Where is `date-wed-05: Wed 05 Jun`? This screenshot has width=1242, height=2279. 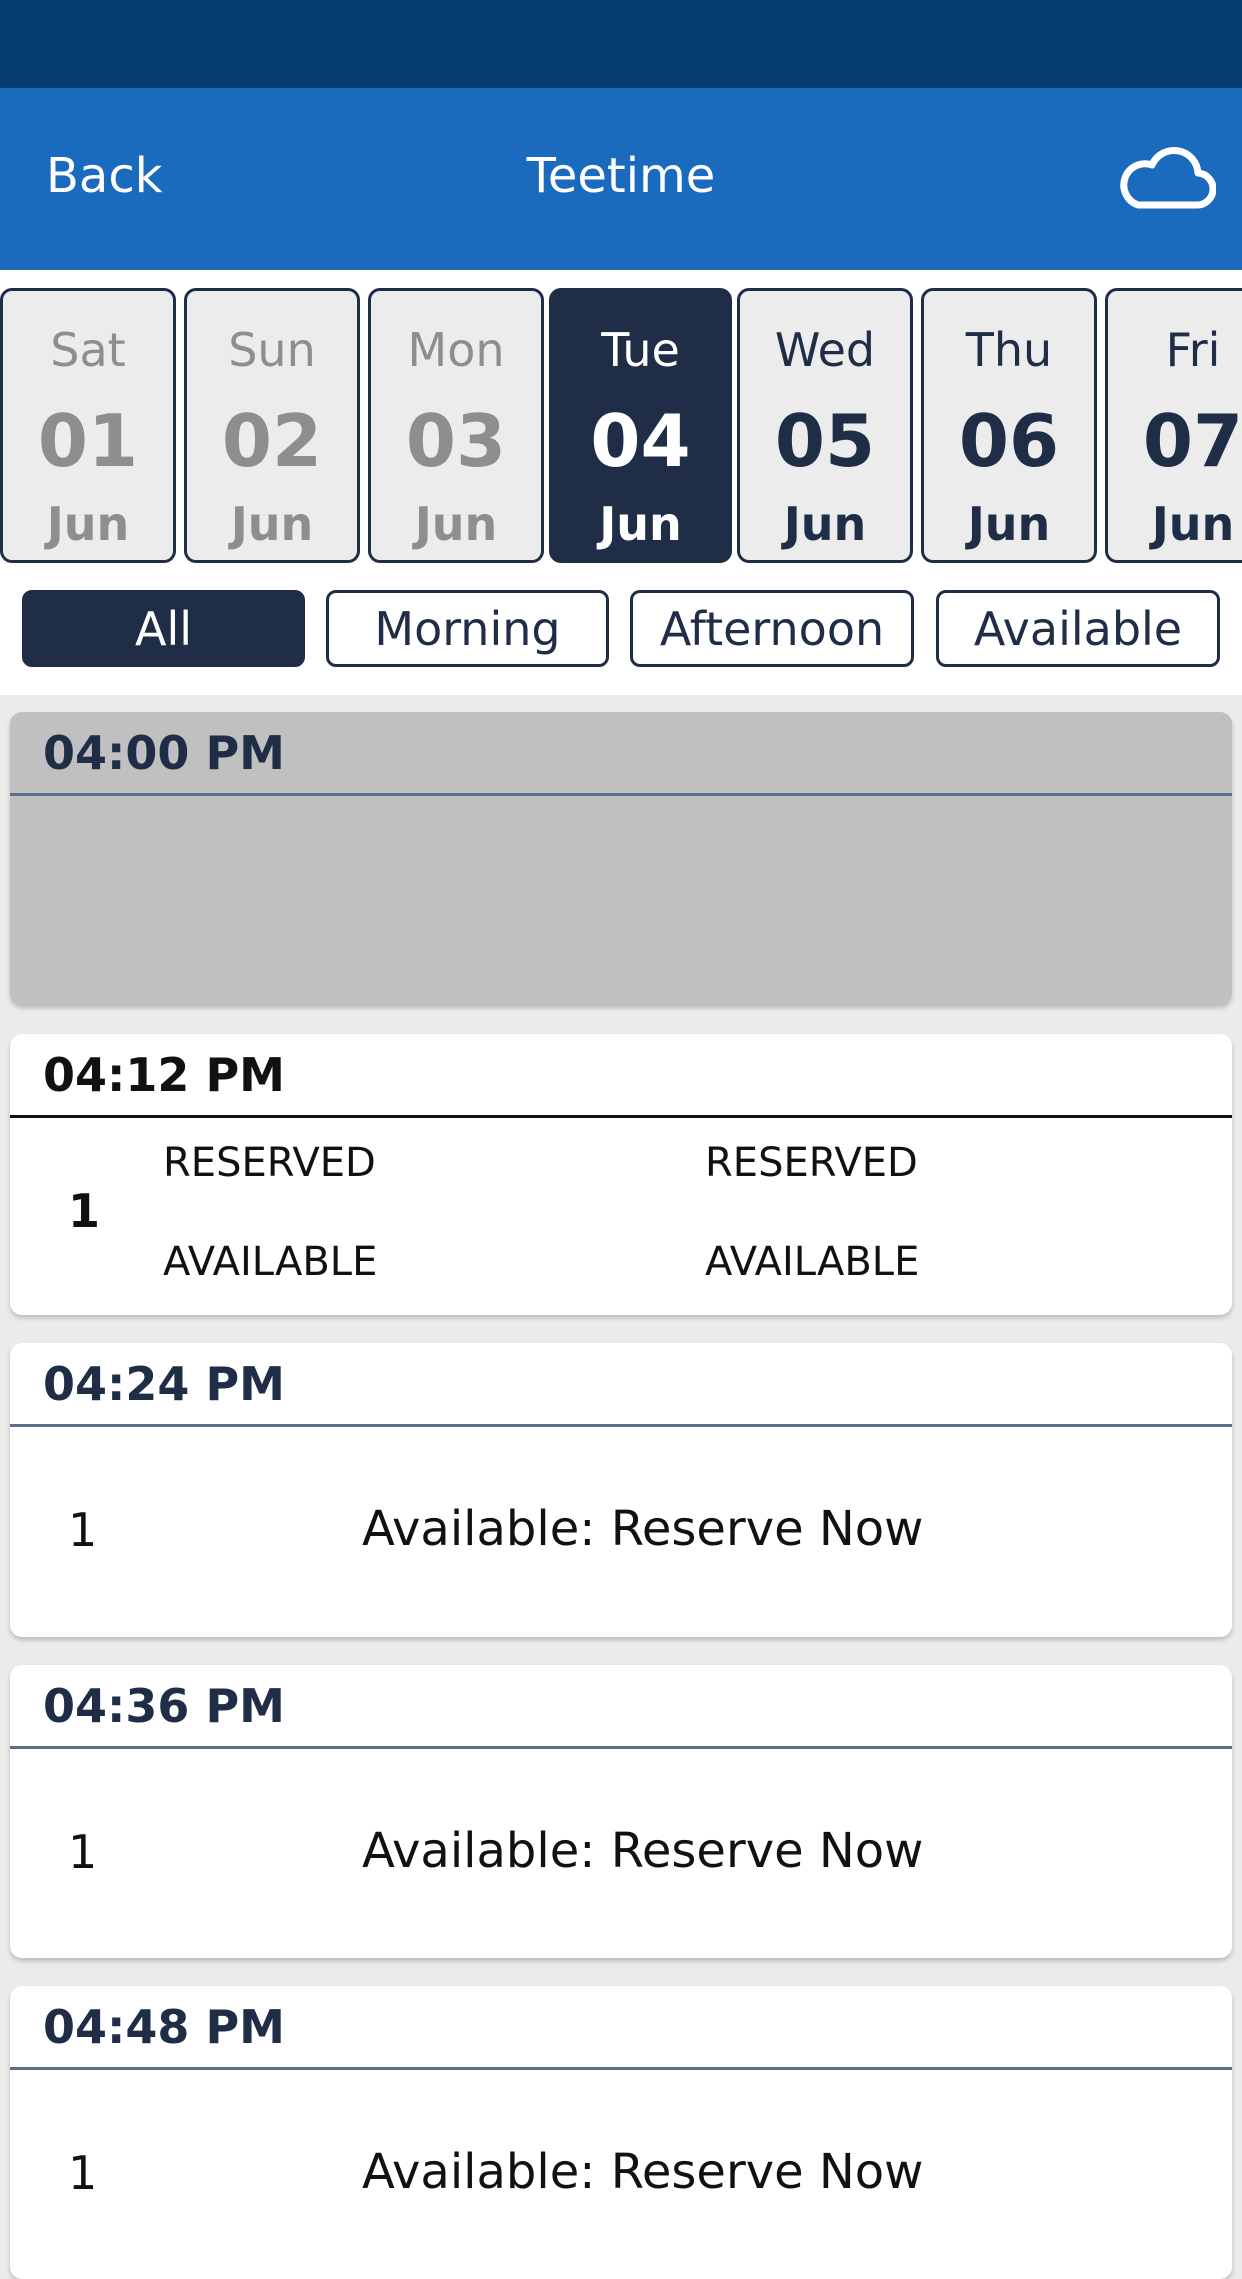
date-wed-05: Wed 05 Jun is located at coordinates (825, 425).